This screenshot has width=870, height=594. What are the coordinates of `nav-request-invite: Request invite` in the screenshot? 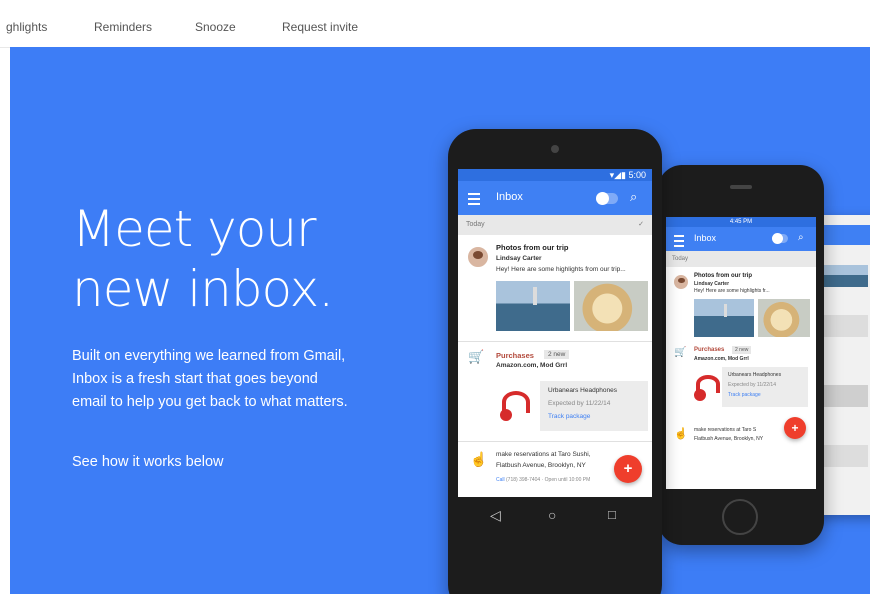 It's located at (320, 27).